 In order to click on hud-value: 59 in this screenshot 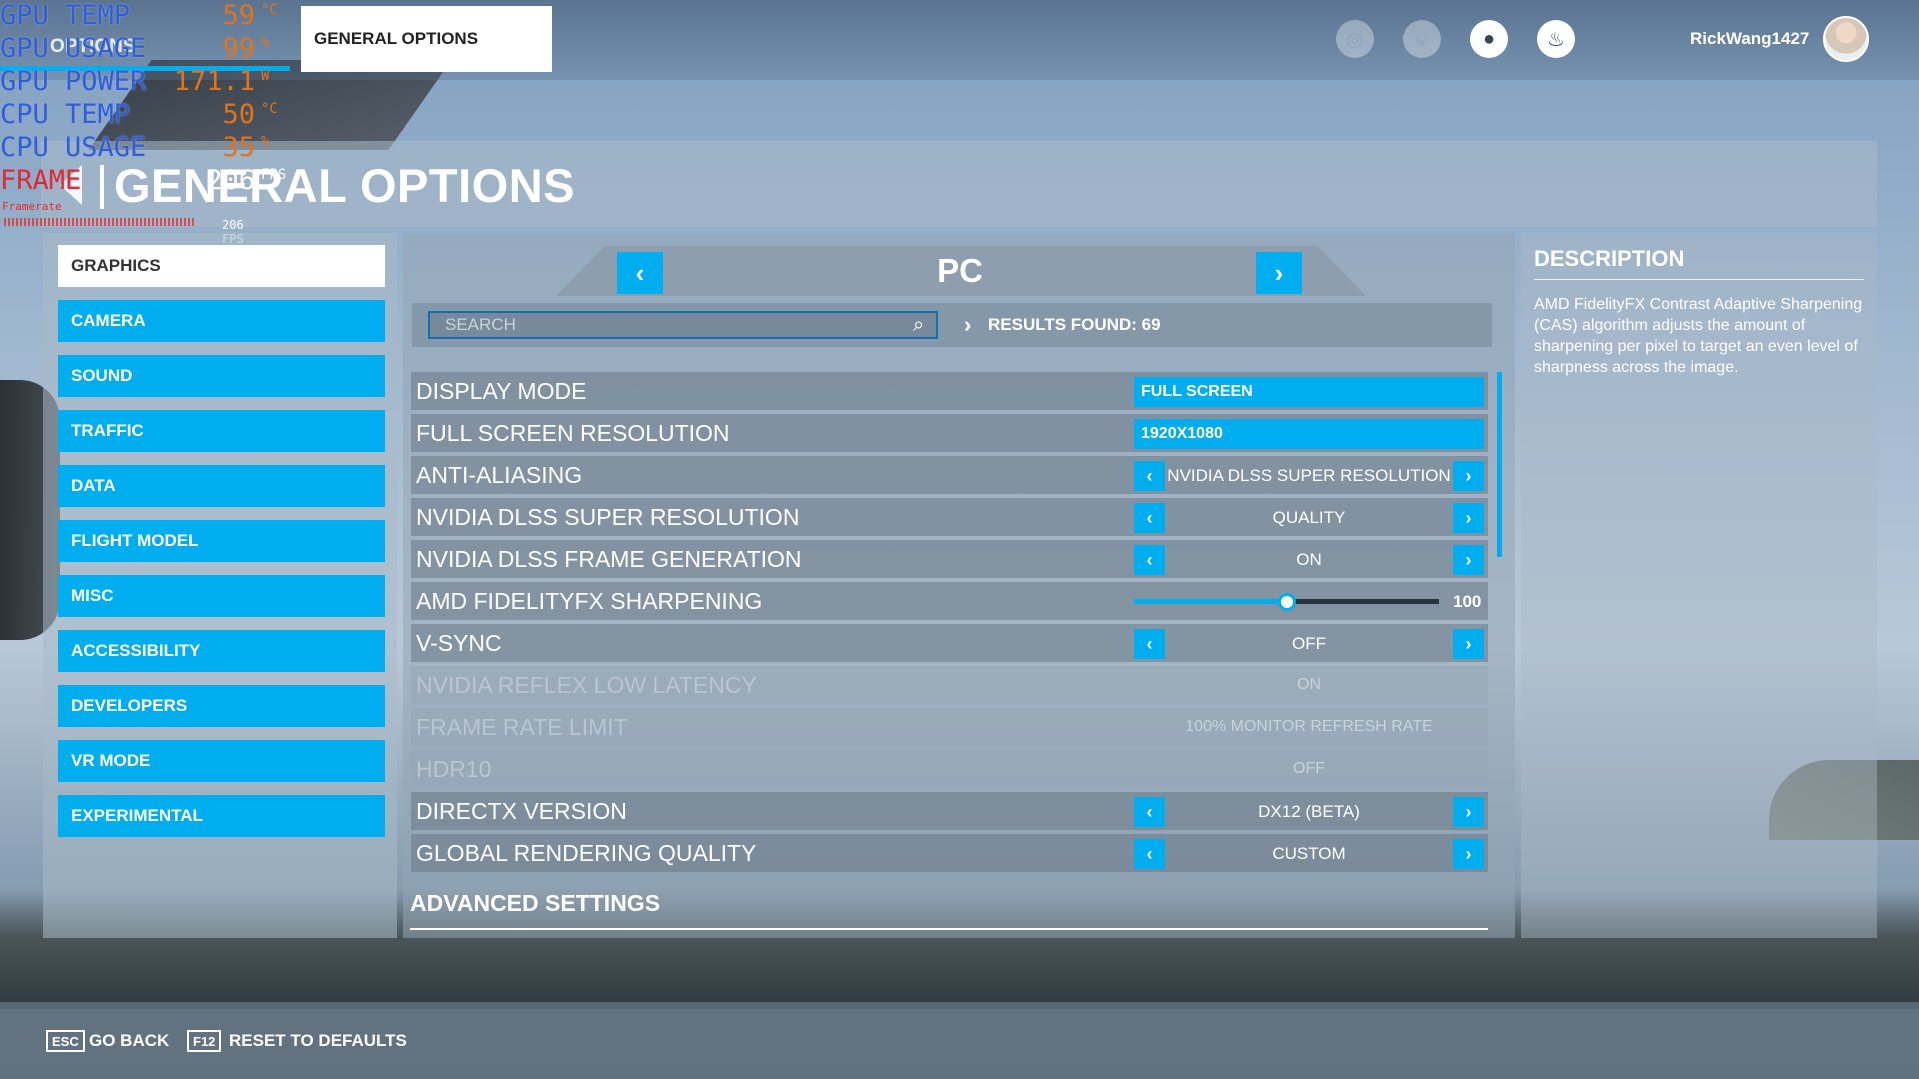, I will do `click(238, 15)`.